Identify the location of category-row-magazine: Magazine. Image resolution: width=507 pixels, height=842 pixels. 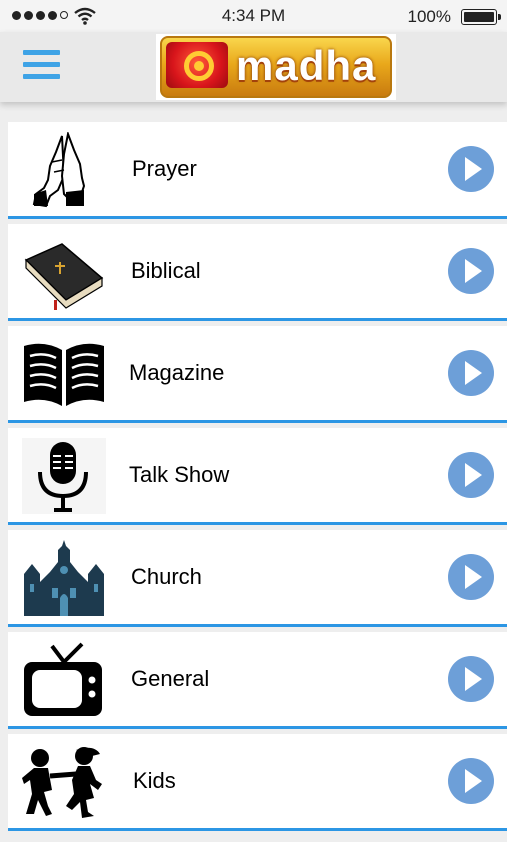
(257, 374).